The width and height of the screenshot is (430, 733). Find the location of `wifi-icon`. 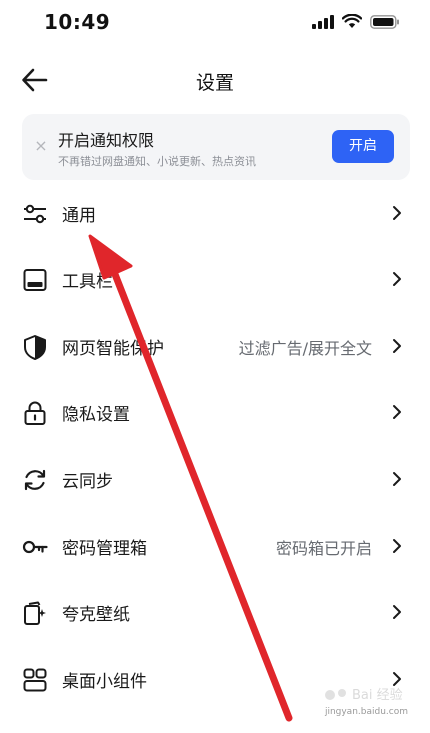

wifi-icon is located at coordinates (352, 21).